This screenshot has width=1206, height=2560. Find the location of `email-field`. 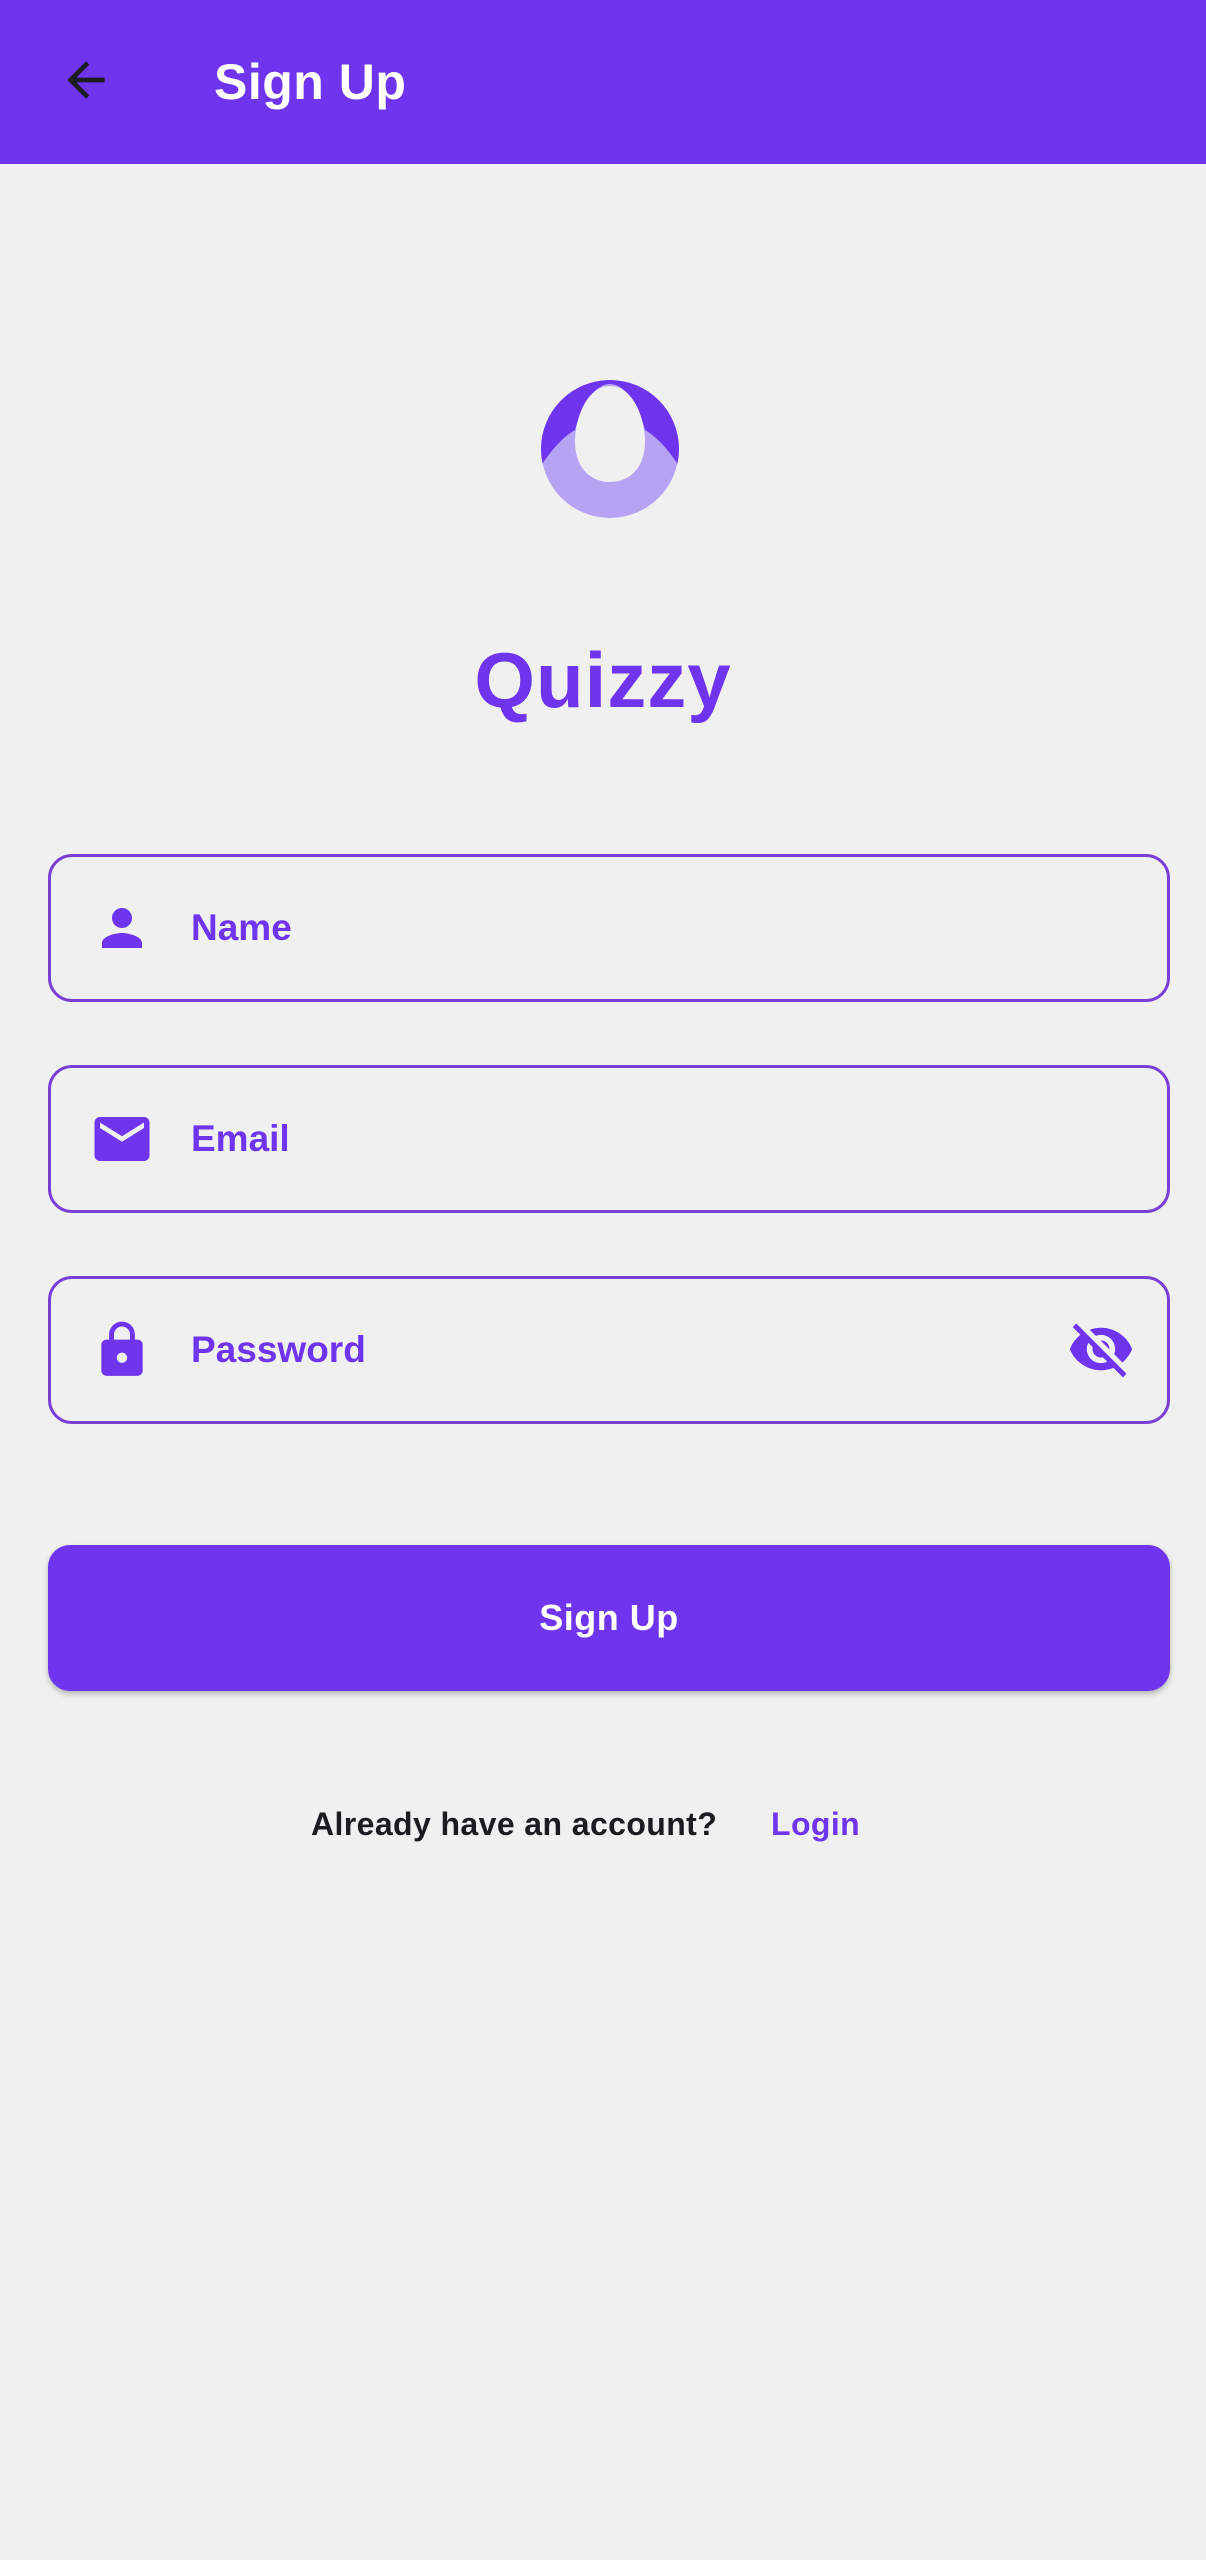

email-field is located at coordinates (609, 1139).